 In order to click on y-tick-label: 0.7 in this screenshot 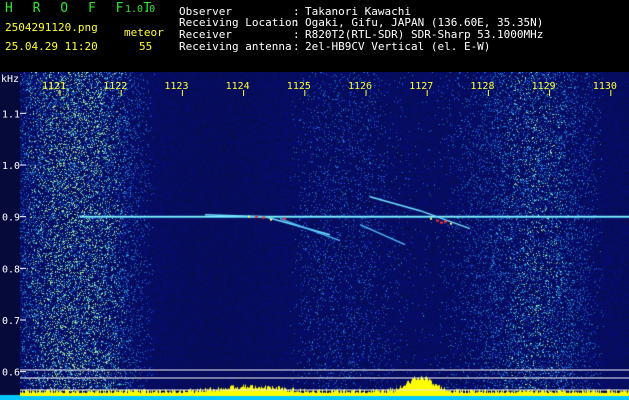, I will do `click(11, 321)`.